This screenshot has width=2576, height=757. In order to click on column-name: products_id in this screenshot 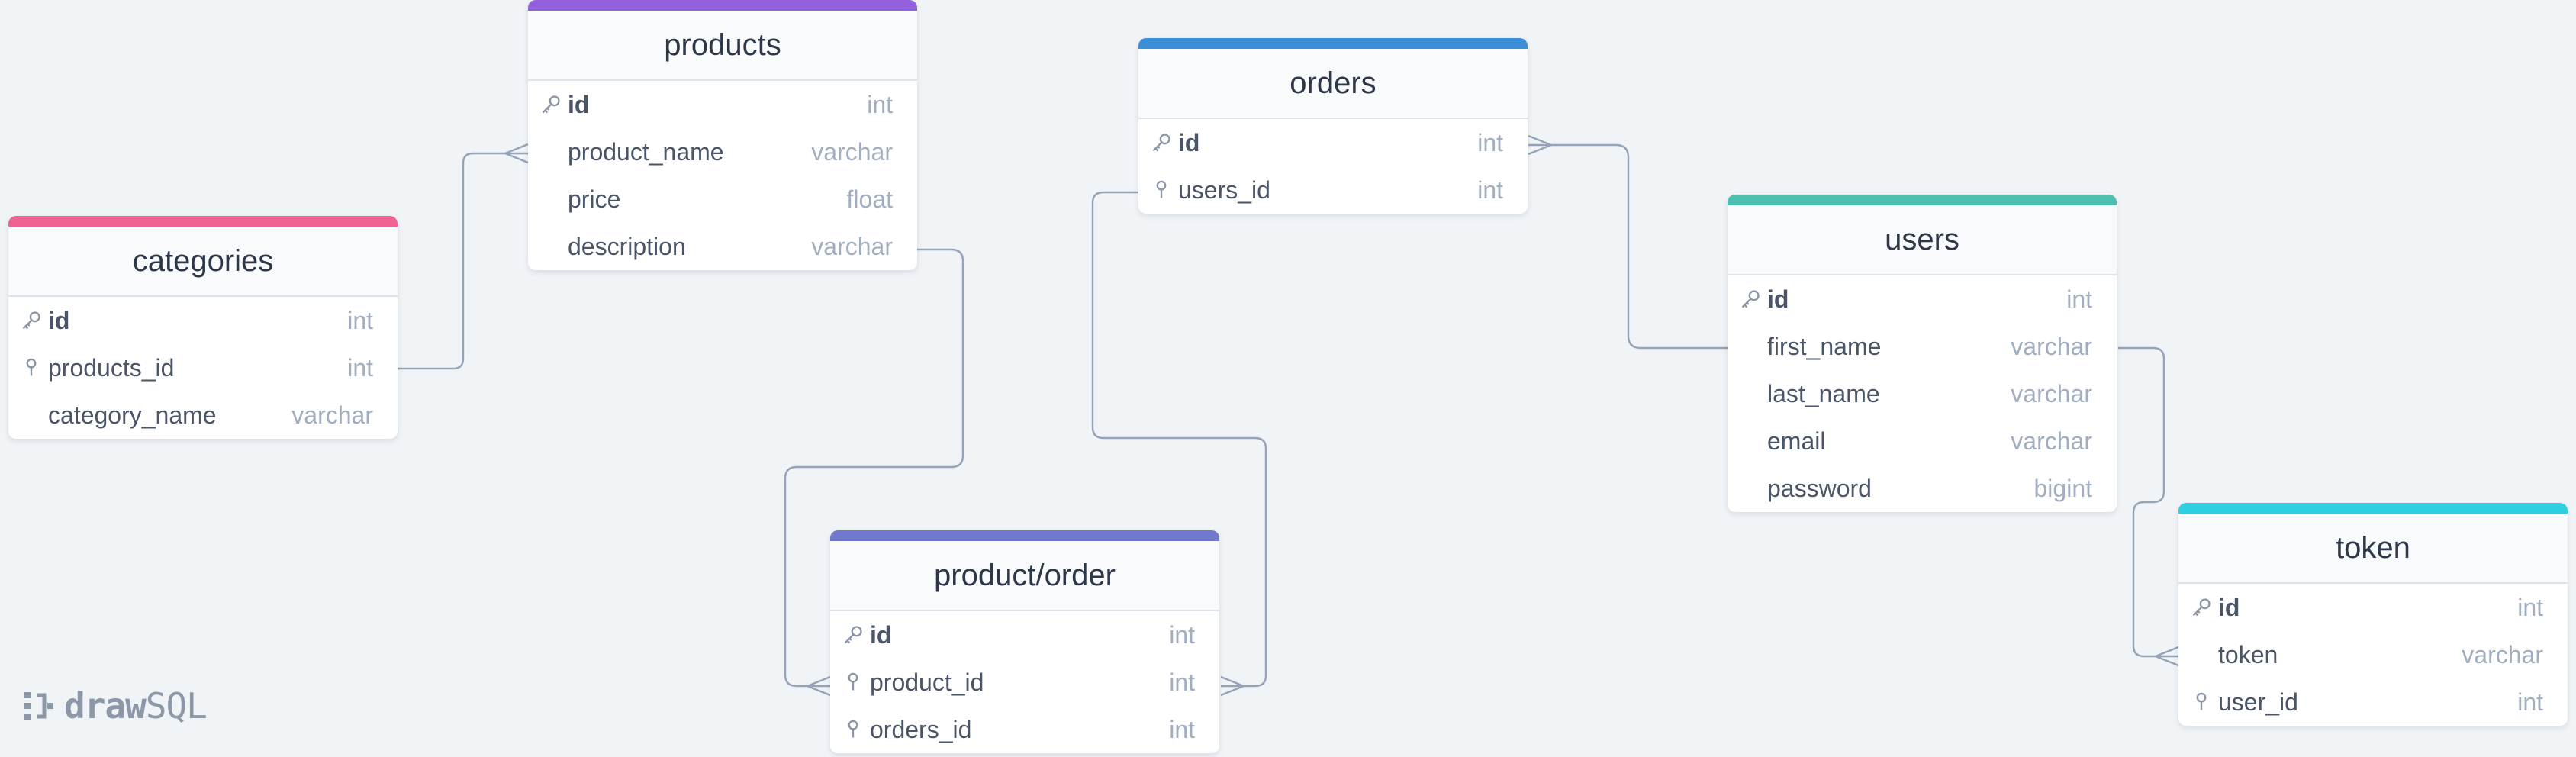, I will do `click(111, 367)`.